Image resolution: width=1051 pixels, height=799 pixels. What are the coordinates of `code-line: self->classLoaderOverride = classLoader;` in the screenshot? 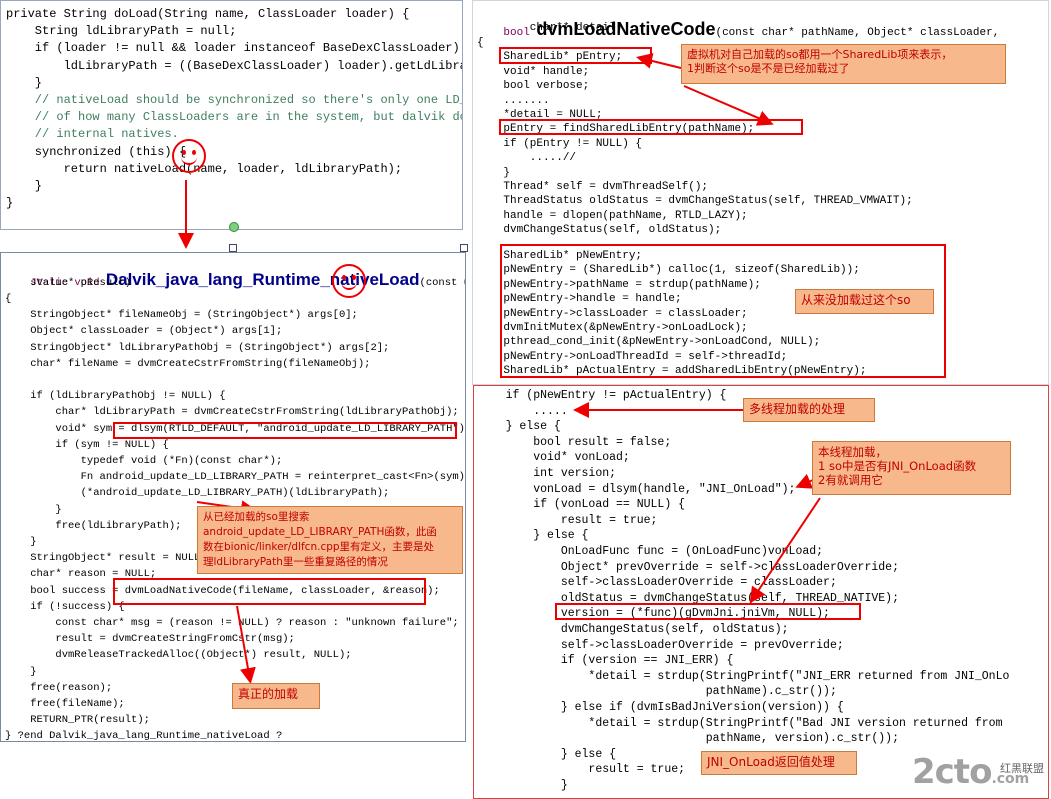 It's located at (657, 583).